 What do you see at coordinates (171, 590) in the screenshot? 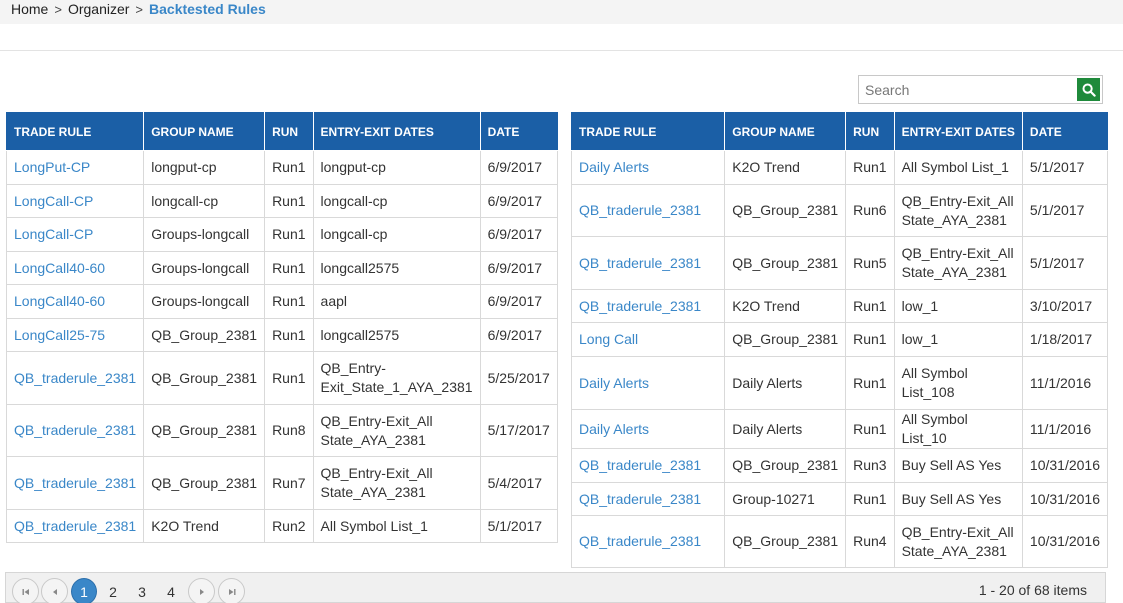
I see `page-link-4: 4` at bounding box center [171, 590].